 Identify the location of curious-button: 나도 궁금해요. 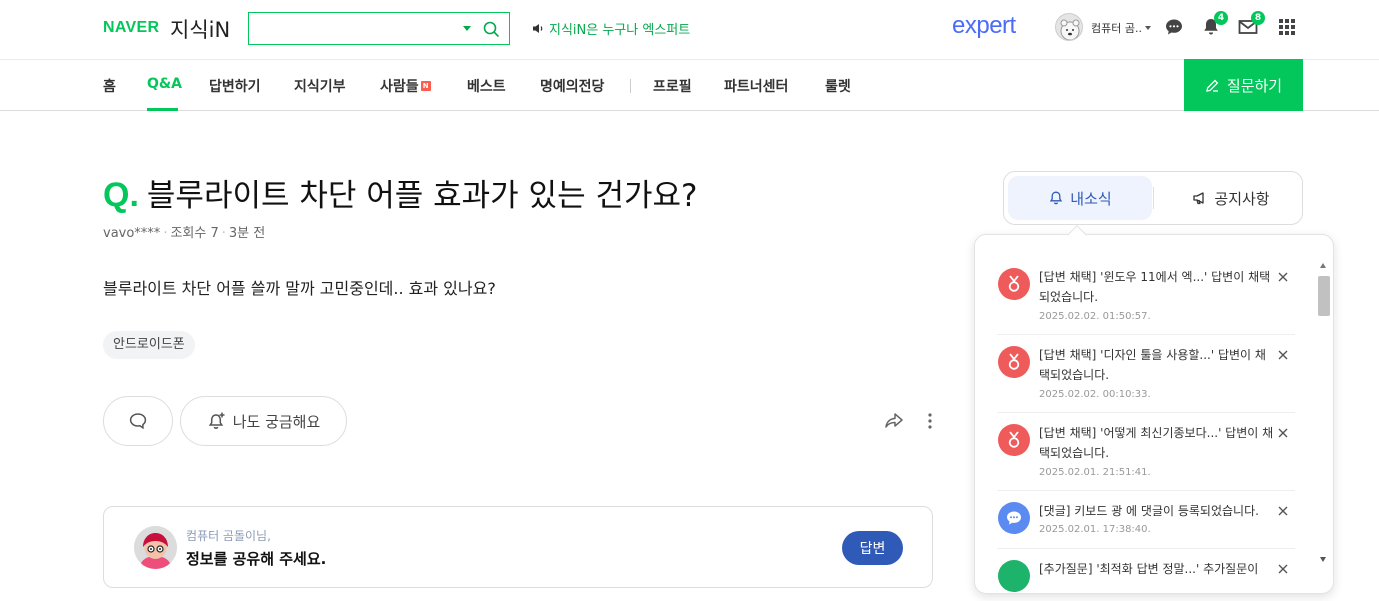
(263, 421).